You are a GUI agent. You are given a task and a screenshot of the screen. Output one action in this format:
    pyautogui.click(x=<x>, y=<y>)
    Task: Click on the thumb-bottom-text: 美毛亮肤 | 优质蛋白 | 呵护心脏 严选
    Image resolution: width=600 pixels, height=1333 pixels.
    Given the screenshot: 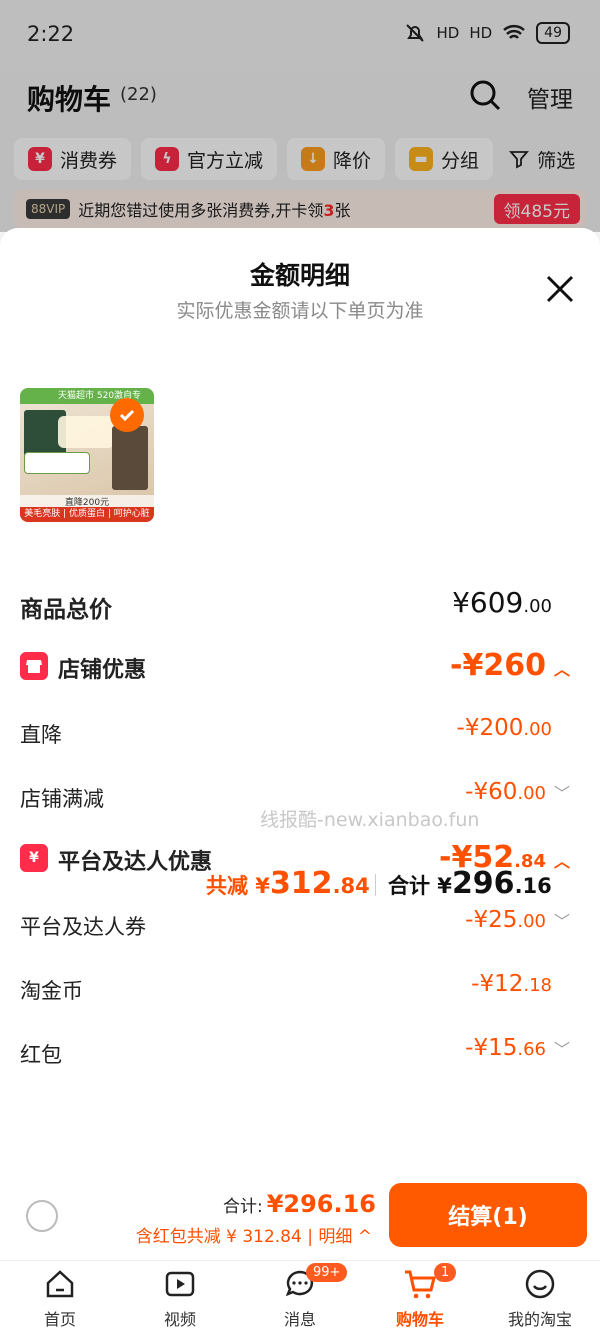 What is the action you would take?
    pyautogui.click(x=87, y=514)
    